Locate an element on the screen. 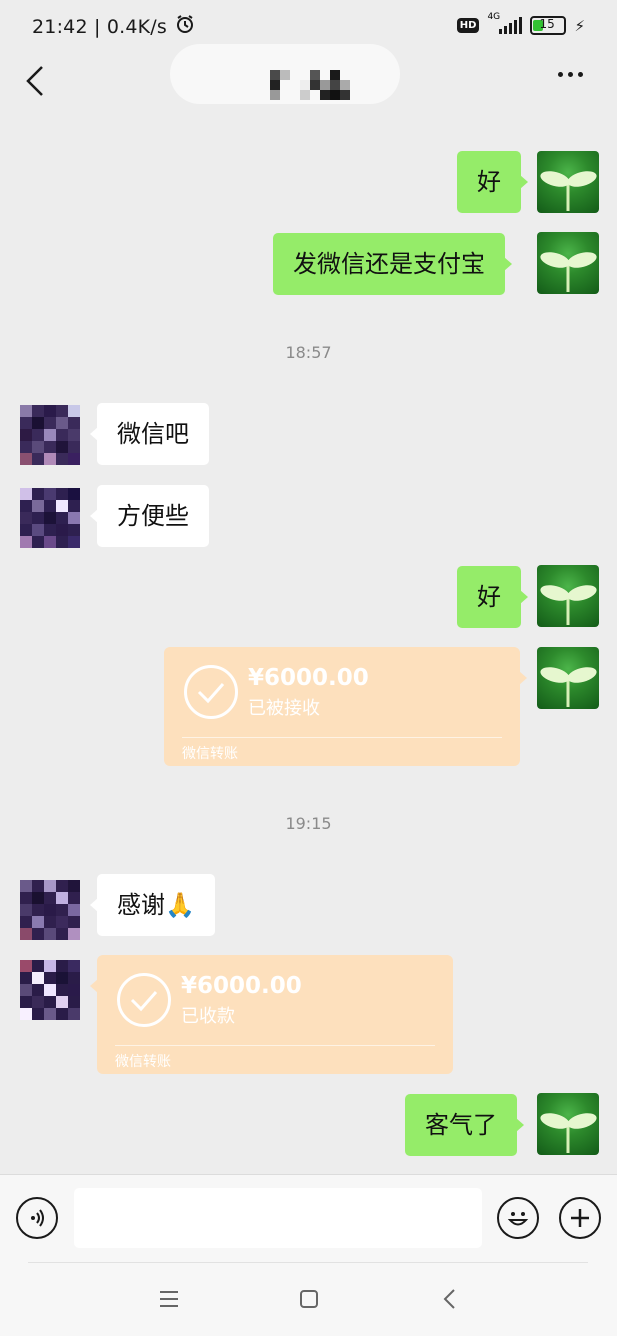 The image size is (617, 1336). emoji-icon is located at coordinates (518, 1219).